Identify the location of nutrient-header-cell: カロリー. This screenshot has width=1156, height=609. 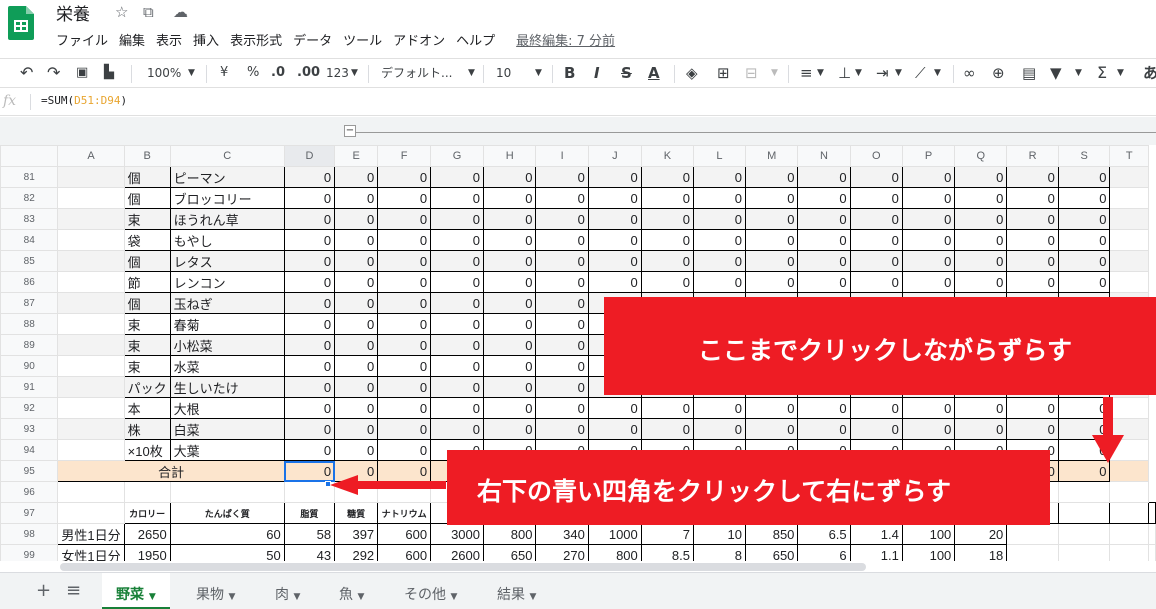
(147, 513).